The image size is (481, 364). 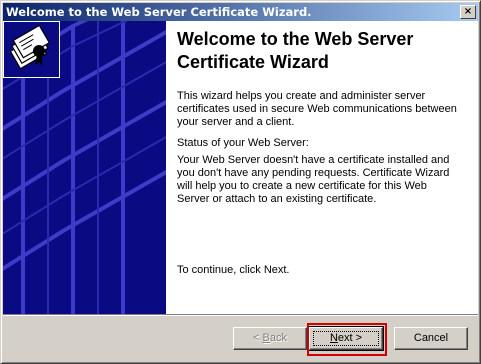 What do you see at coordinates (243, 143) in the screenshot?
I see `status-label: Status of your Web Server:` at bounding box center [243, 143].